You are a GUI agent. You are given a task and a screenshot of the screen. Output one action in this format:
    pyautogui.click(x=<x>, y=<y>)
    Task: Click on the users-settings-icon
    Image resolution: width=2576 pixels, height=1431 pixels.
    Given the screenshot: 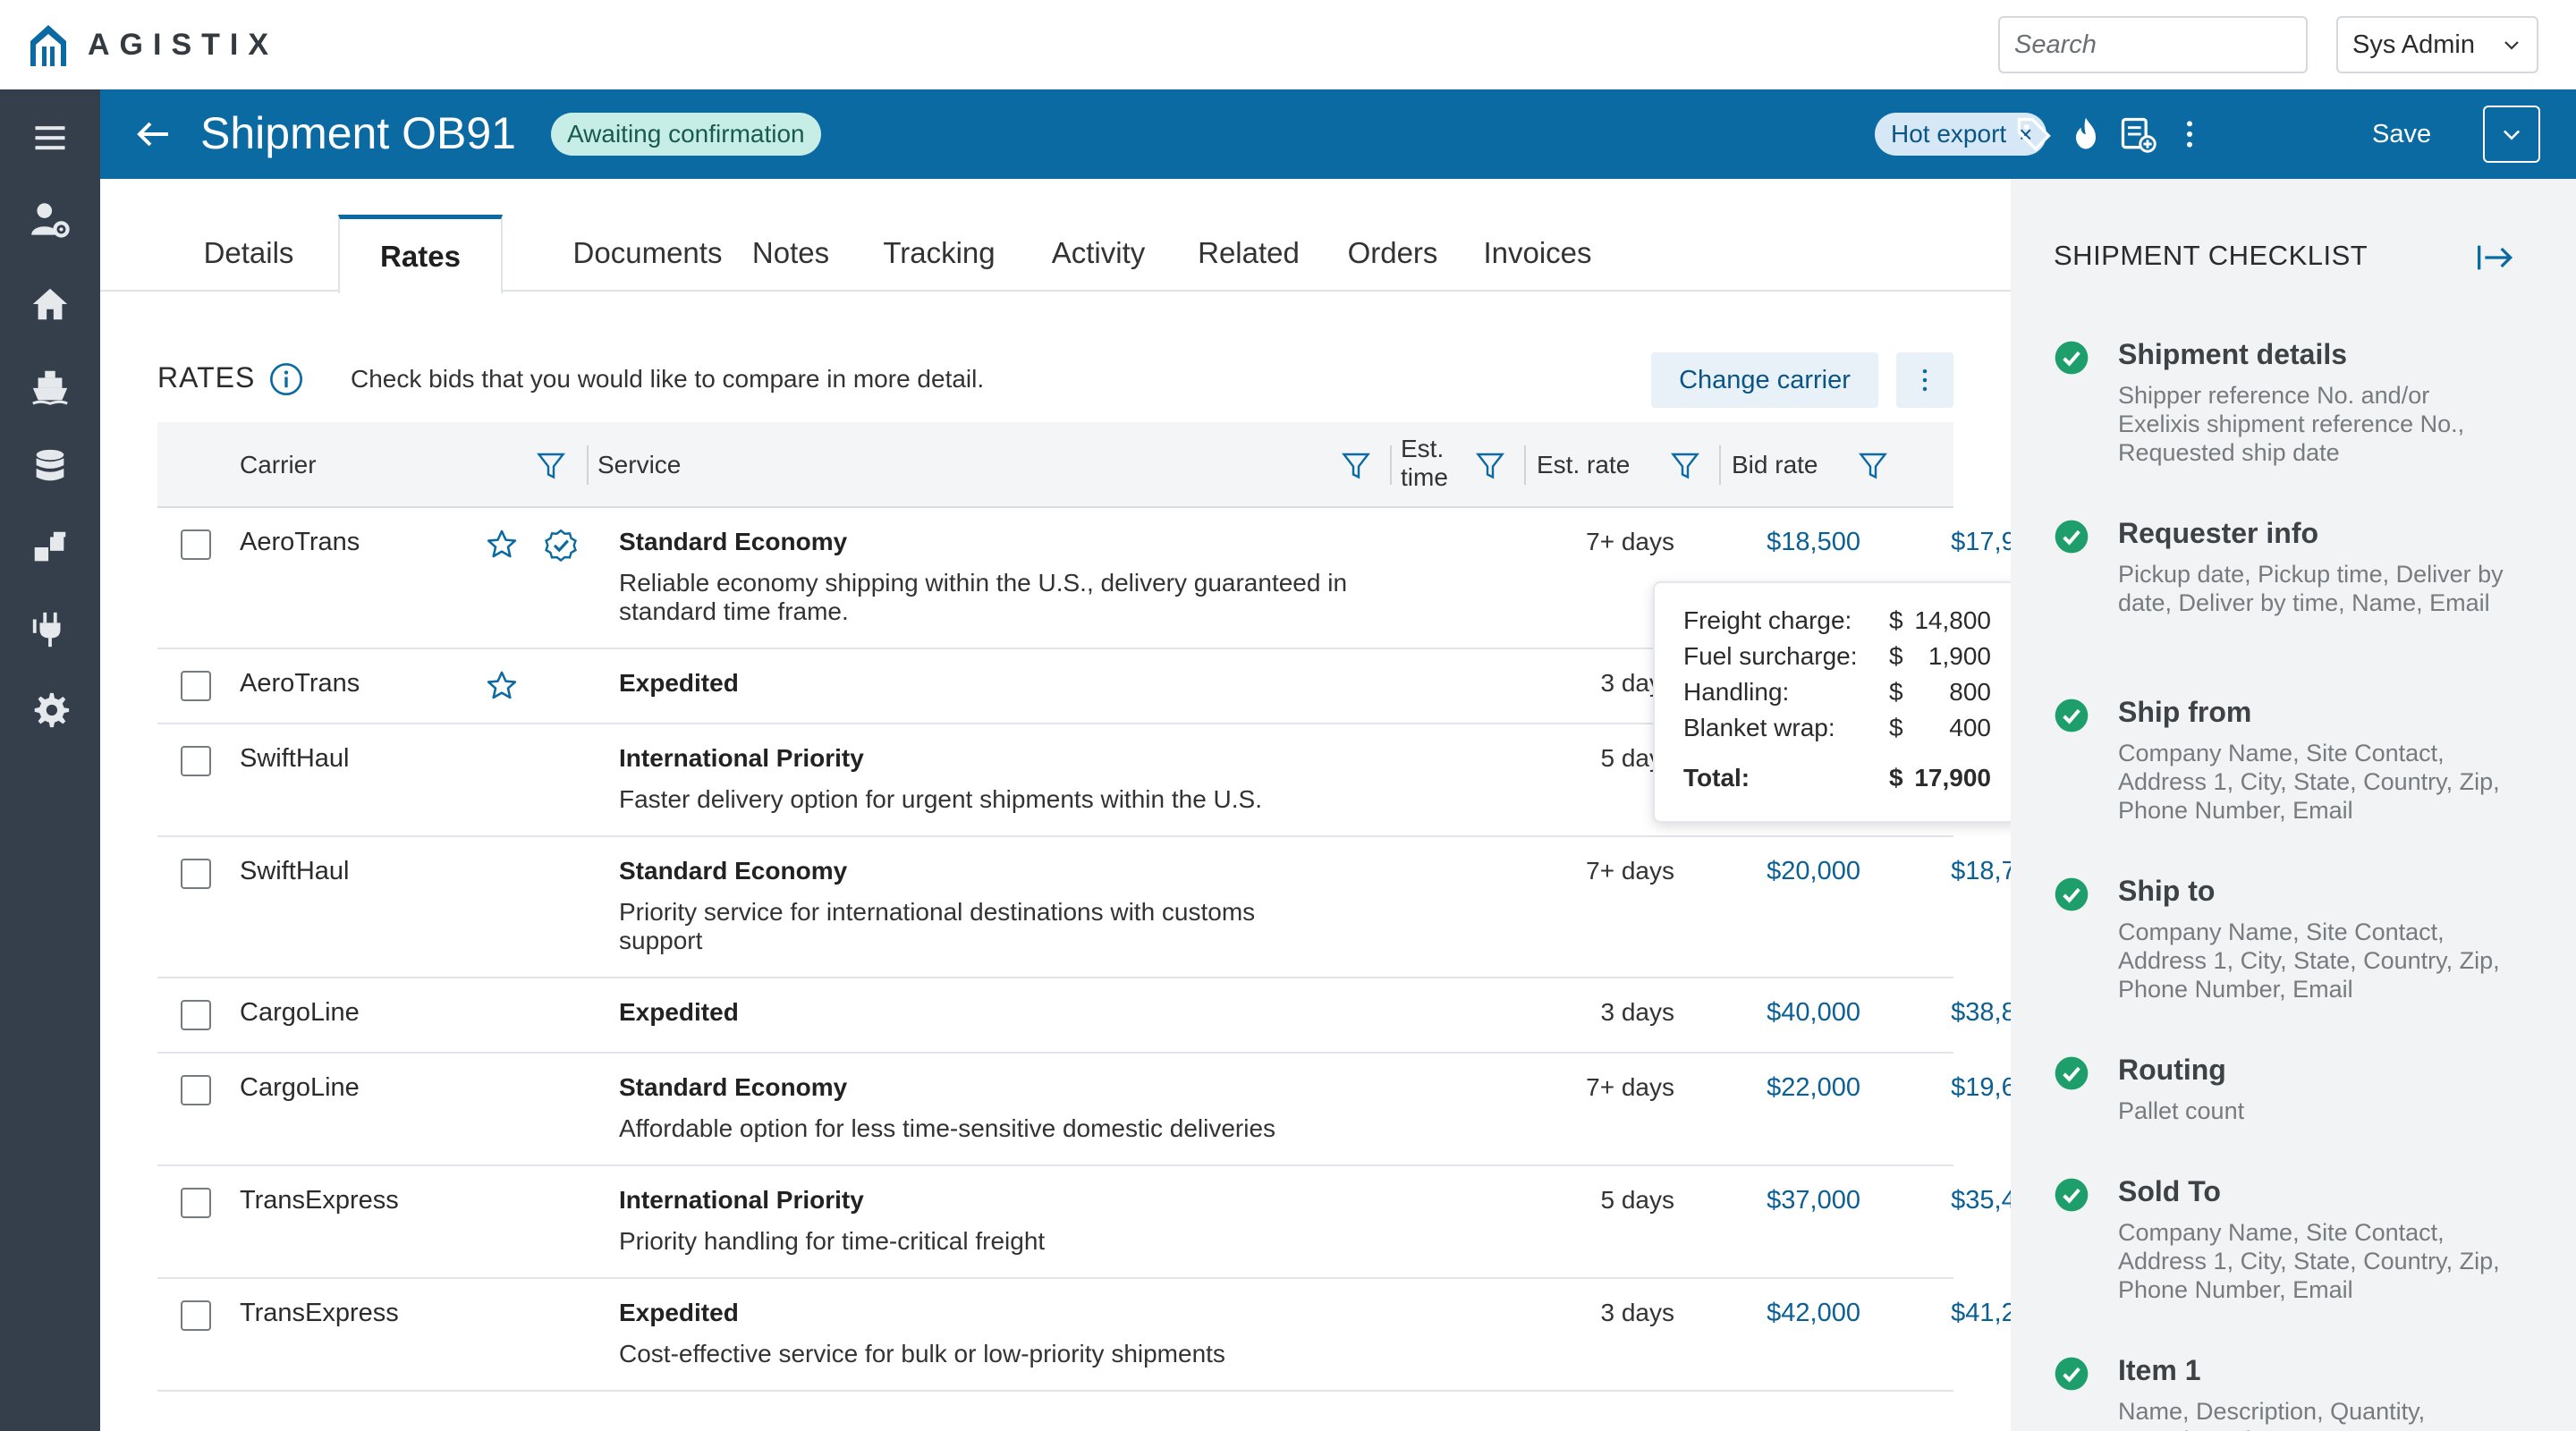 What is the action you would take?
    pyautogui.click(x=50, y=220)
    